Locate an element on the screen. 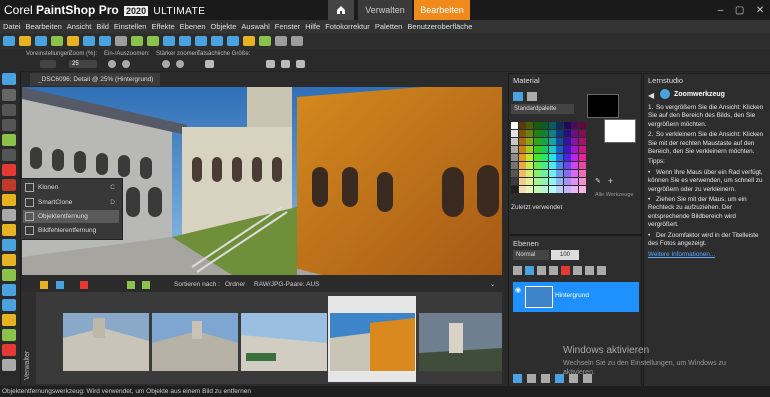 The image size is (770, 397). dropper-tool-icon is located at coordinates (9, 275).